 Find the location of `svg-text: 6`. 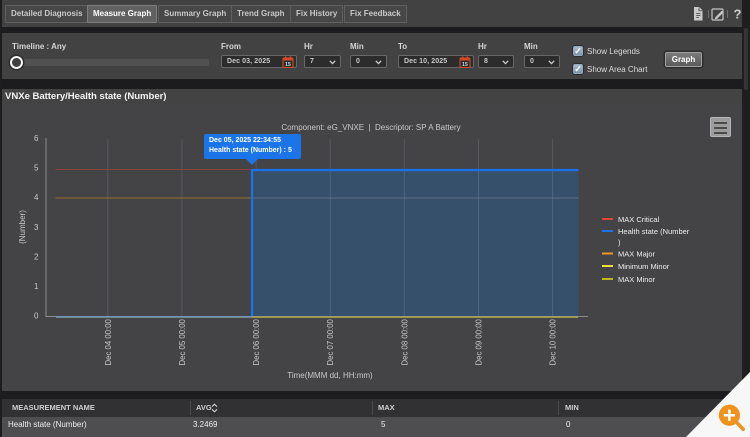

svg-text: 6 is located at coordinates (36, 138).